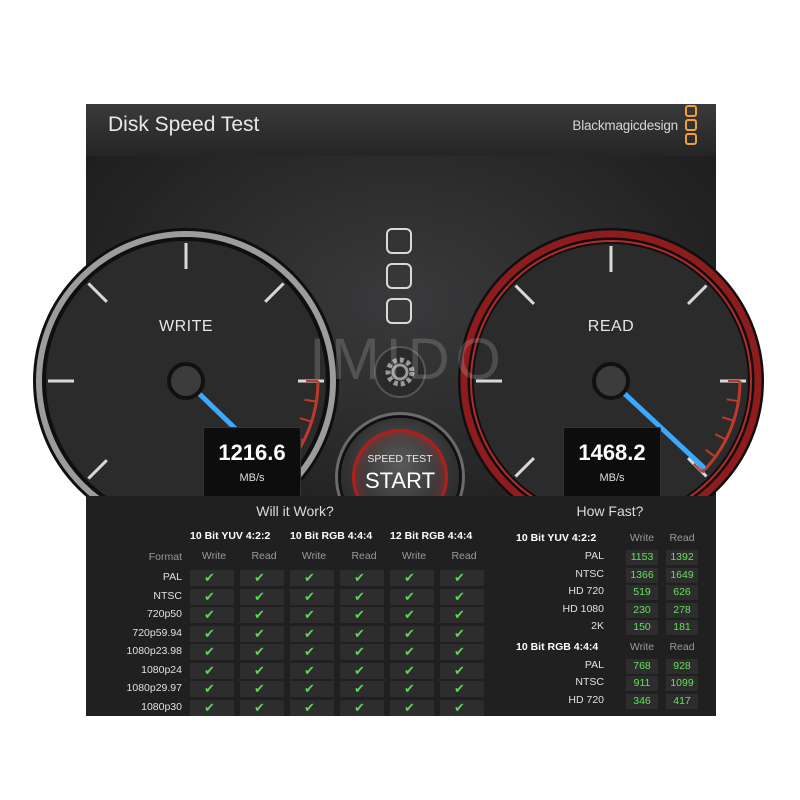 The image size is (800, 800). I want to click on read-readout: 1468.2 MB/s, so click(612, 462).